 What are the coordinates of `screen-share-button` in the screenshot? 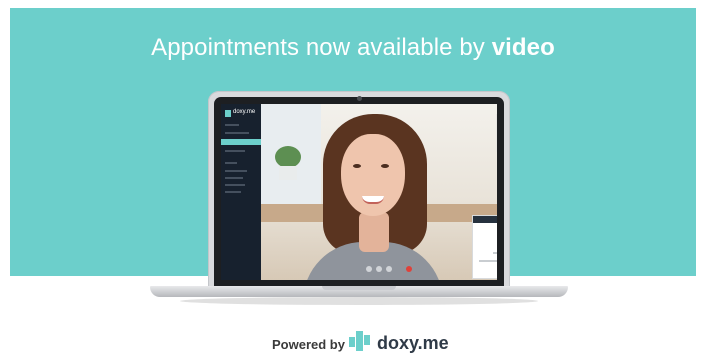 It's located at (389, 269).